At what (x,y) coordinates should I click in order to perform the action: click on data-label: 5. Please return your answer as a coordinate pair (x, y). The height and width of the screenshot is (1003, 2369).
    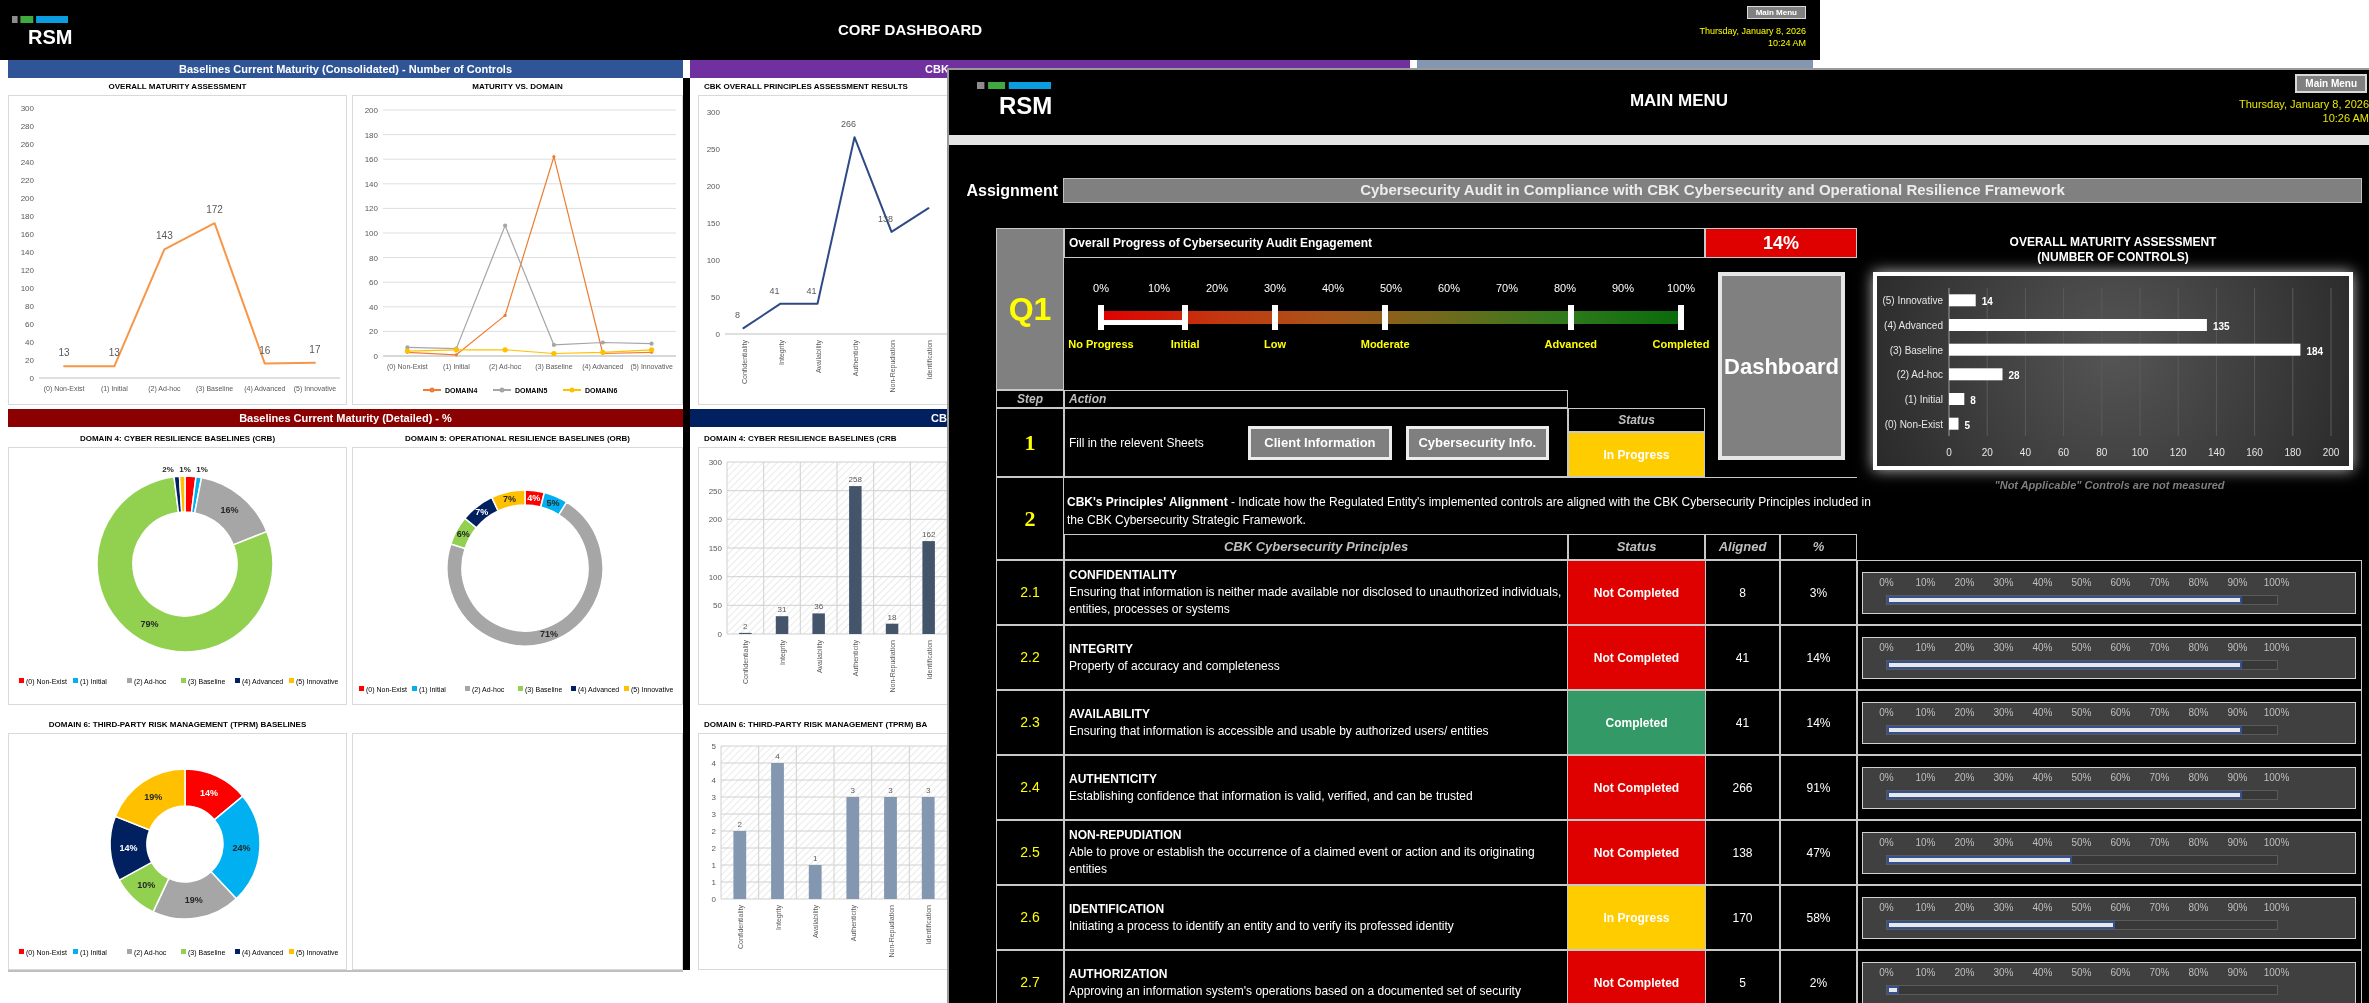
    Looking at the image, I should click on (1967, 425).